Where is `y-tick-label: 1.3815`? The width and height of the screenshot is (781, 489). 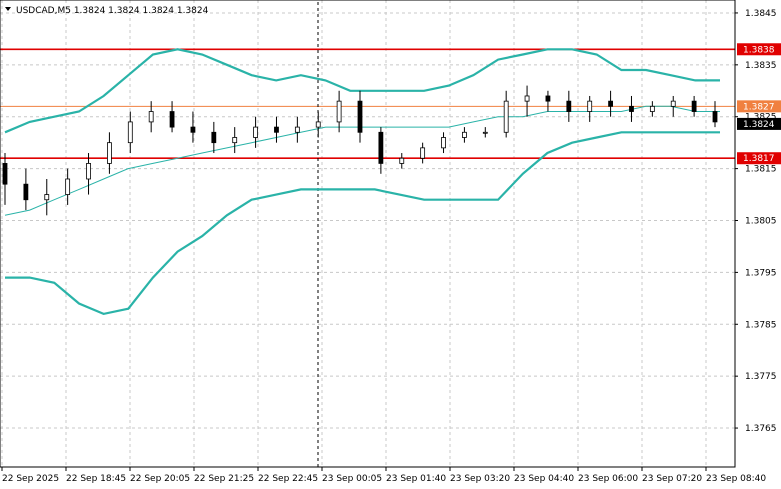 y-tick-label: 1.3815 is located at coordinates (761, 170).